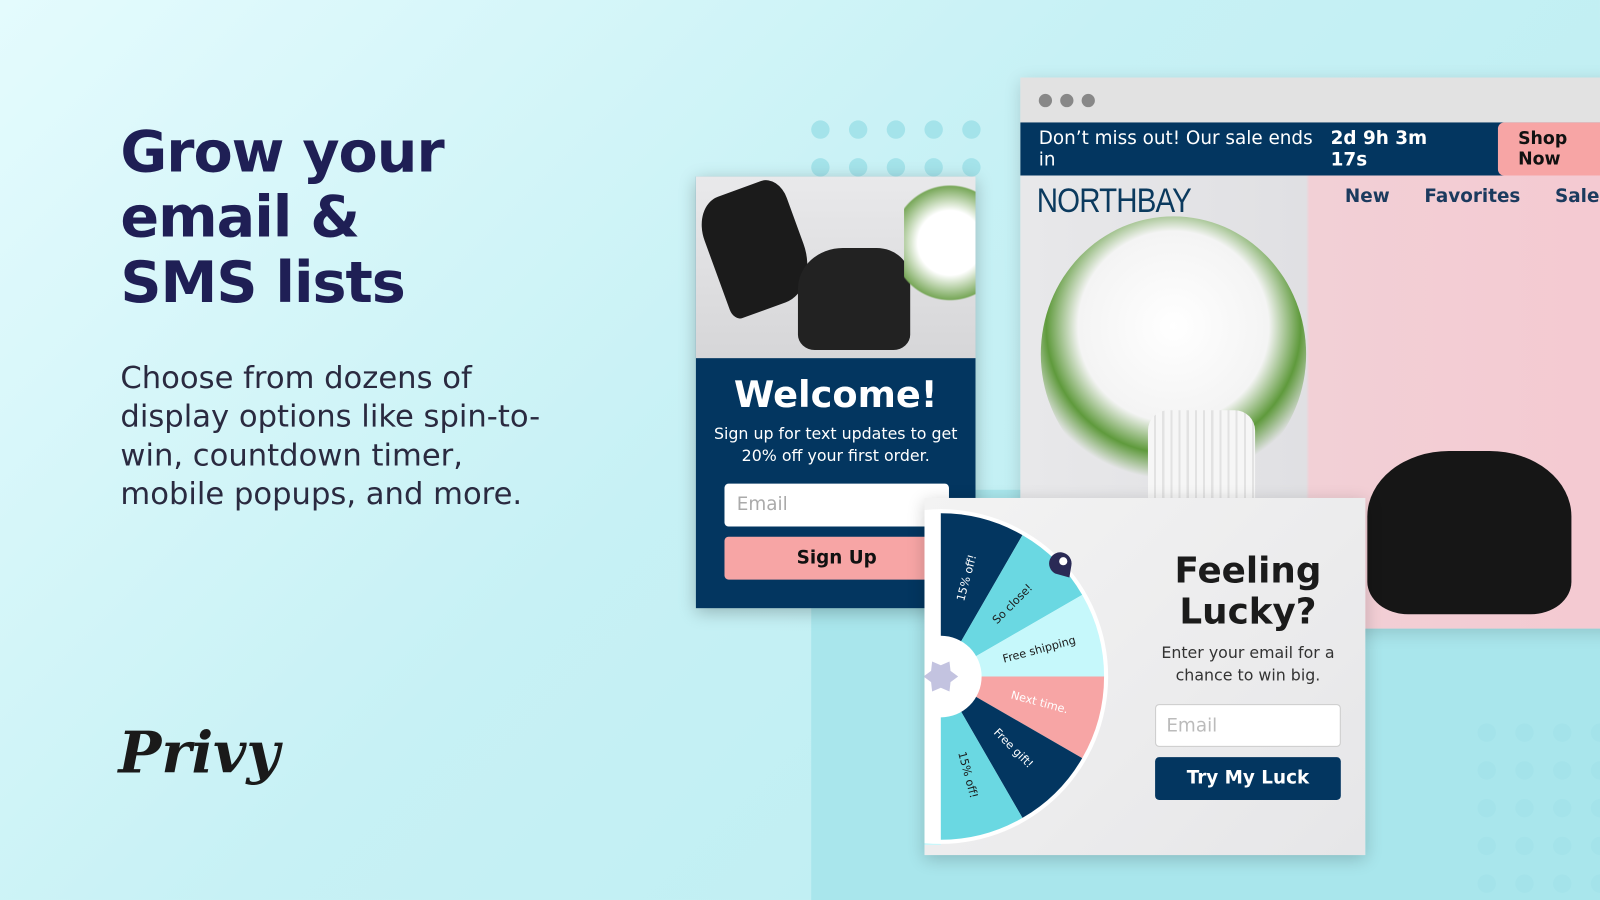 The image size is (1600, 900). I want to click on store-nav: New Favorites Sale, so click(1472, 196).